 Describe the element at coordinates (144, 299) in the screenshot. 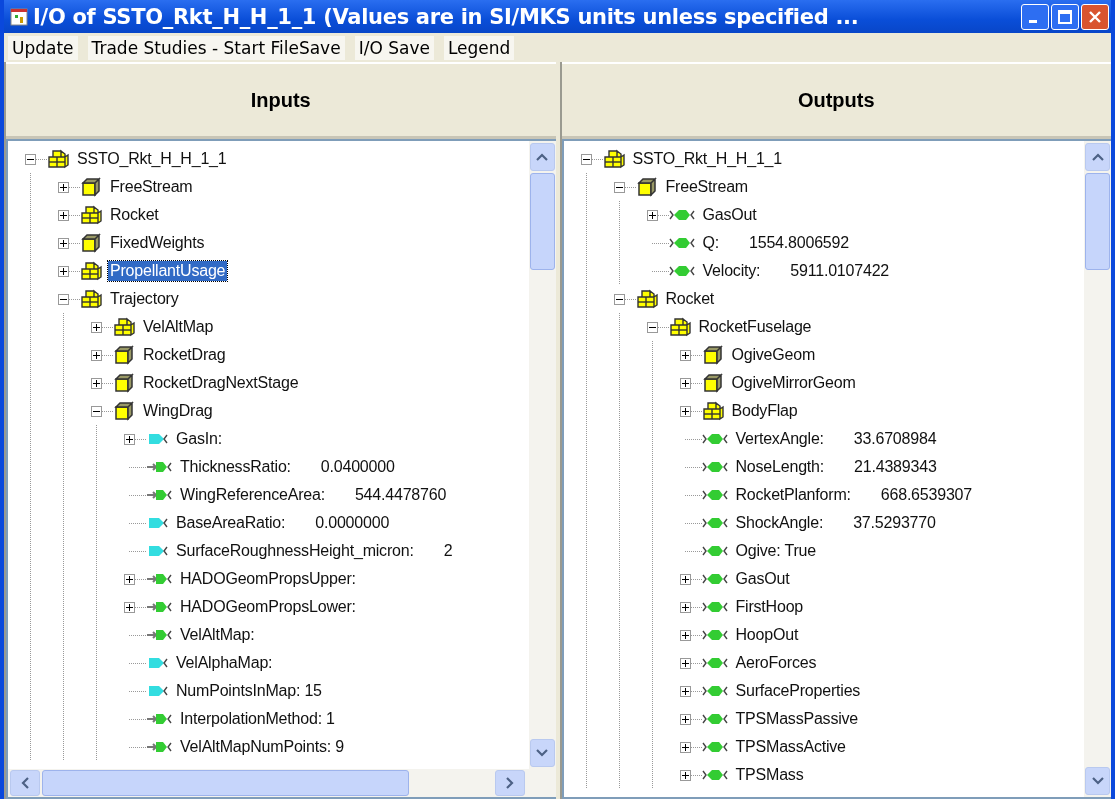

I see `tree-item: Trajectory` at that location.